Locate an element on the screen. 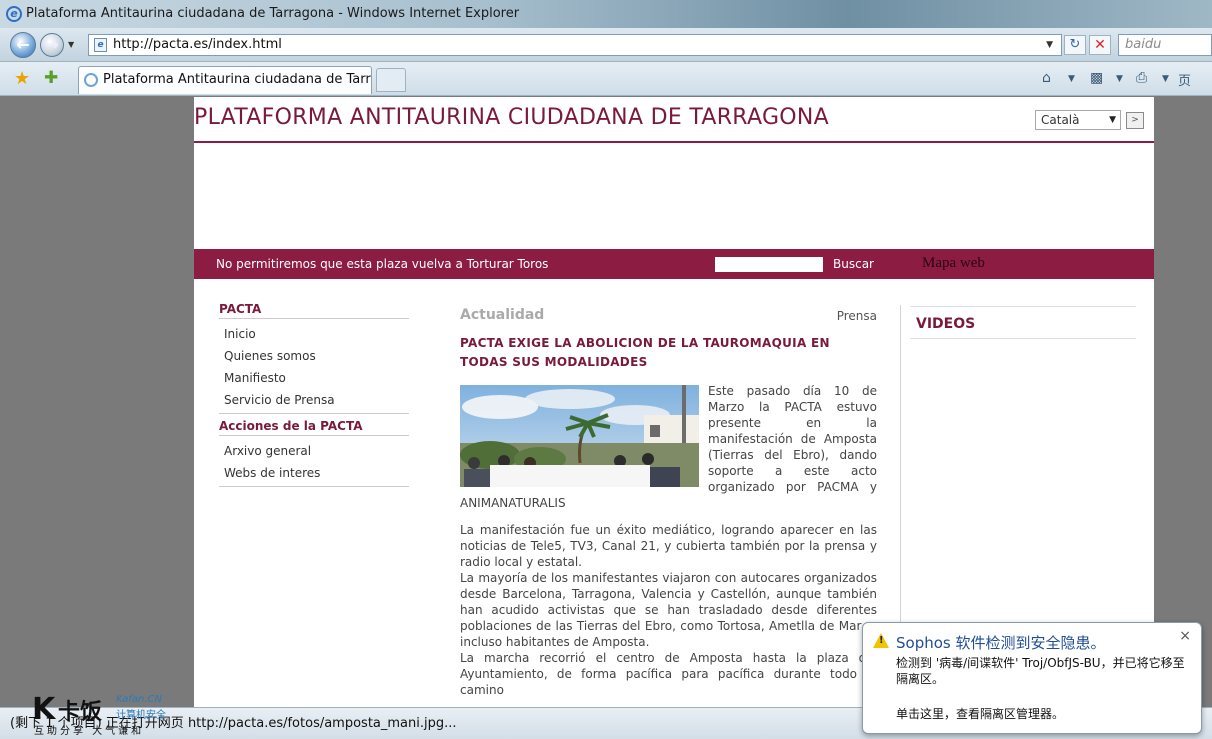 This screenshot has height=739, width=1212. refresh-button: ↻ is located at coordinates (1075, 45).